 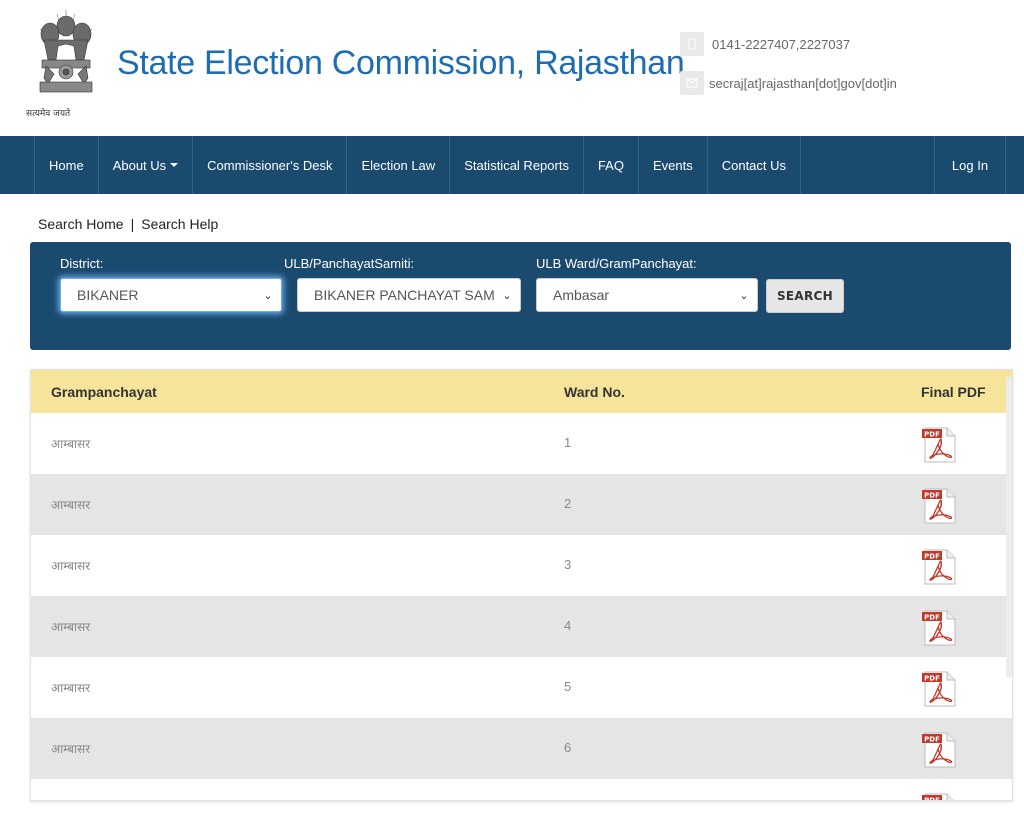 I want to click on nav-login-label: Log In, so click(x=970, y=165).